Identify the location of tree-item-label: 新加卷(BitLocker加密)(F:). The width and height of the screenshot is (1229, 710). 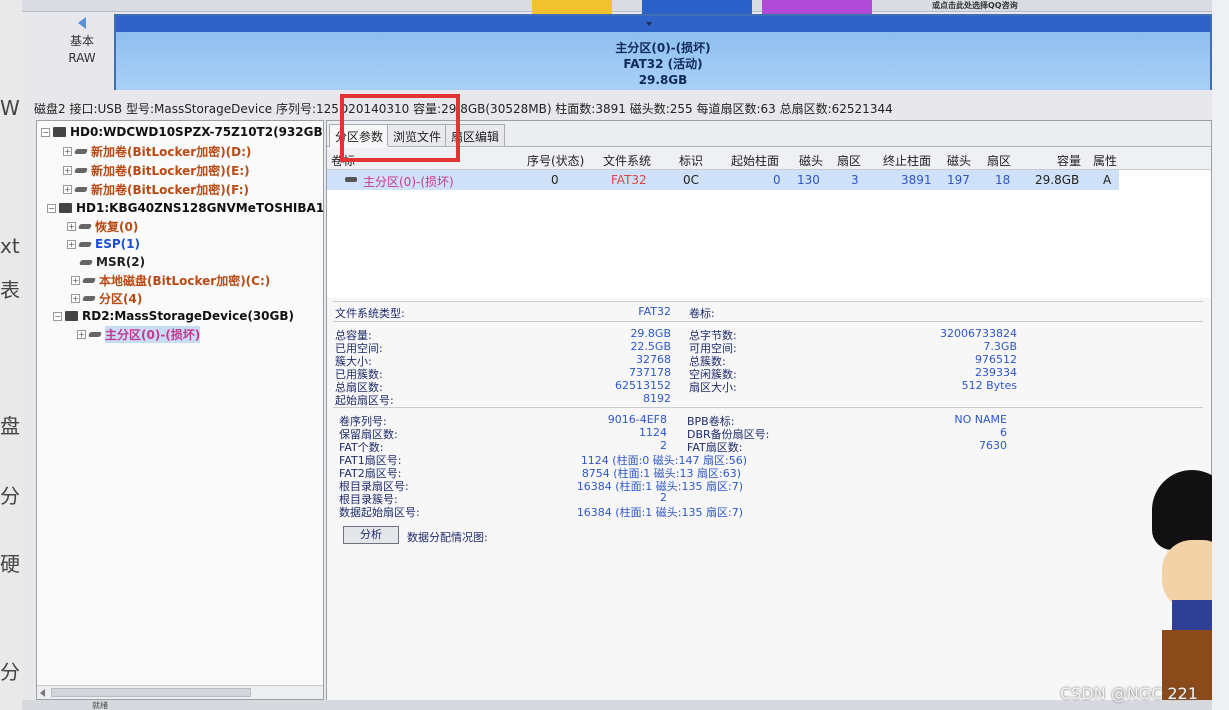
(170, 189).